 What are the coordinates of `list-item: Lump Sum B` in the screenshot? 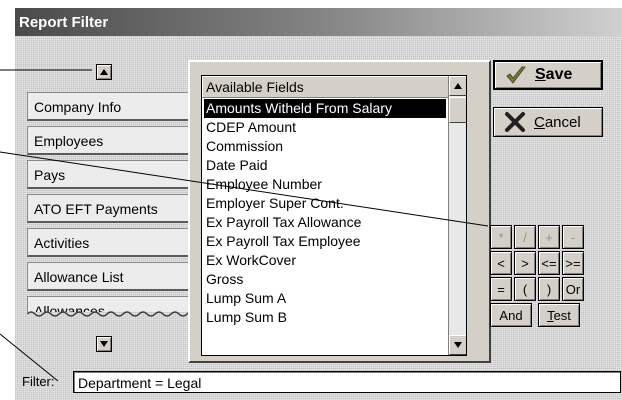 It's located at (325, 317).